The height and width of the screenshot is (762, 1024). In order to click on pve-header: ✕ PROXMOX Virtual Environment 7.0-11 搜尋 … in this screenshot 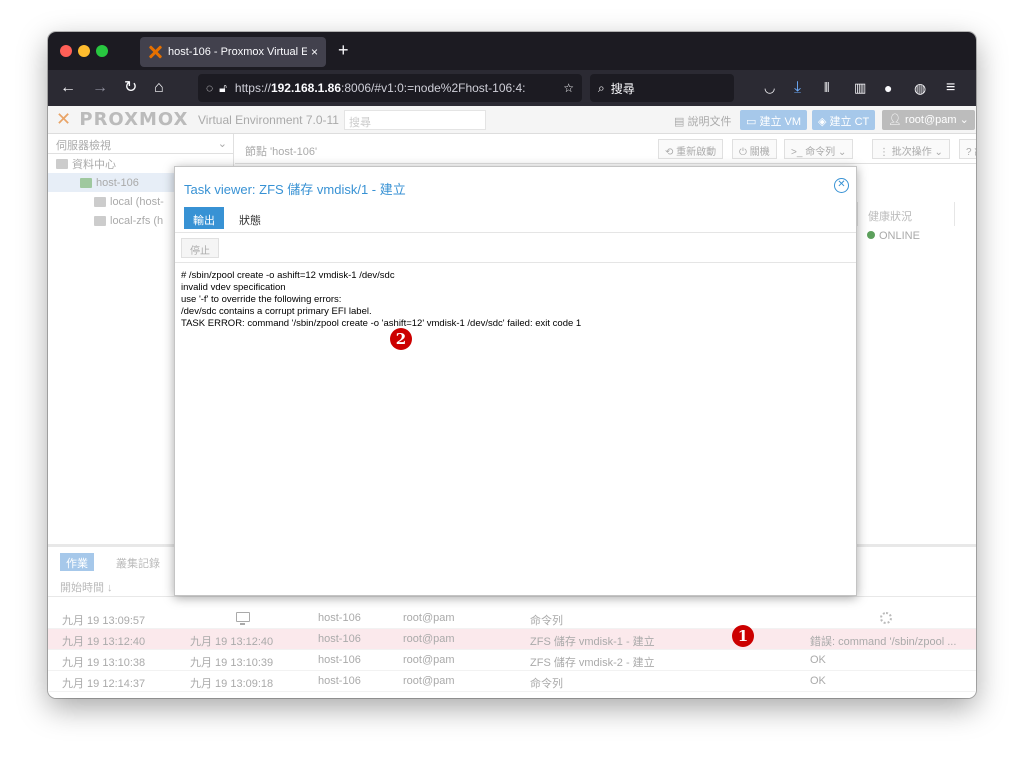, I will do `click(512, 120)`.